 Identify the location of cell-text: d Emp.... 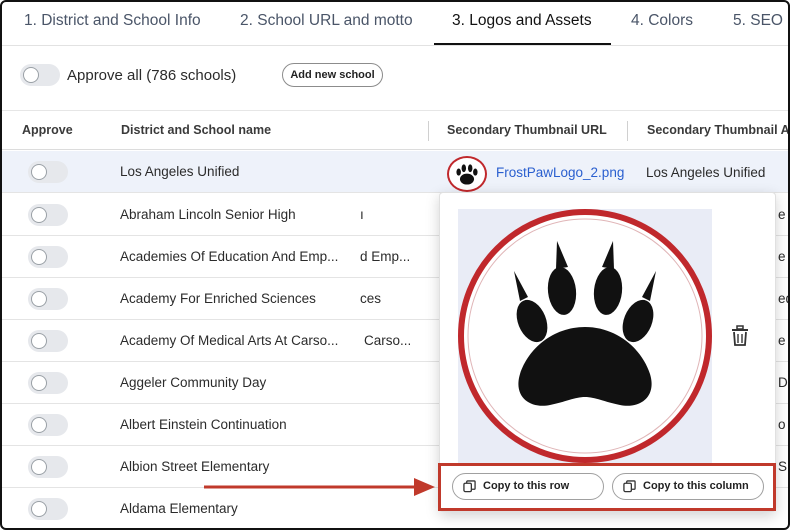
(385, 256).